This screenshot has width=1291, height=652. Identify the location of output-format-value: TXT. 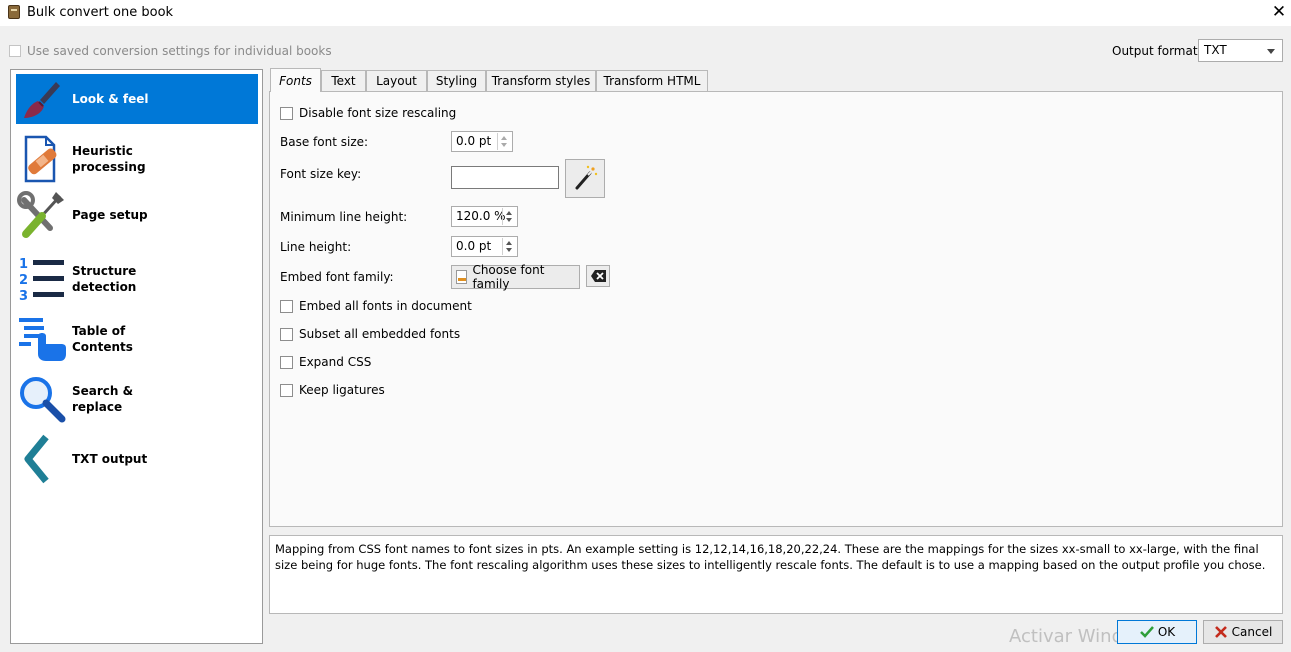
(1215, 50).